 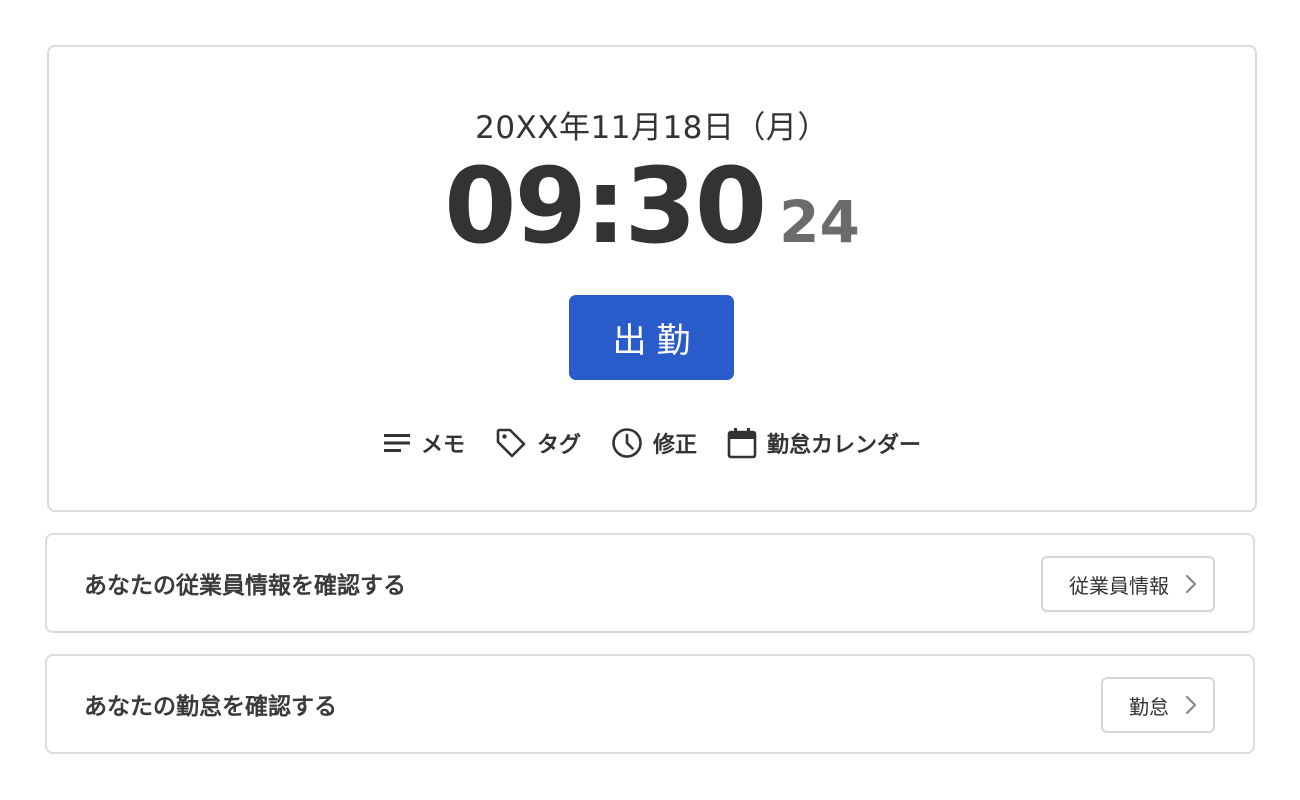 I want to click on employee-info-card: あなたの従業員情報を確認する 従業員情報, so click(x=650, y=583).